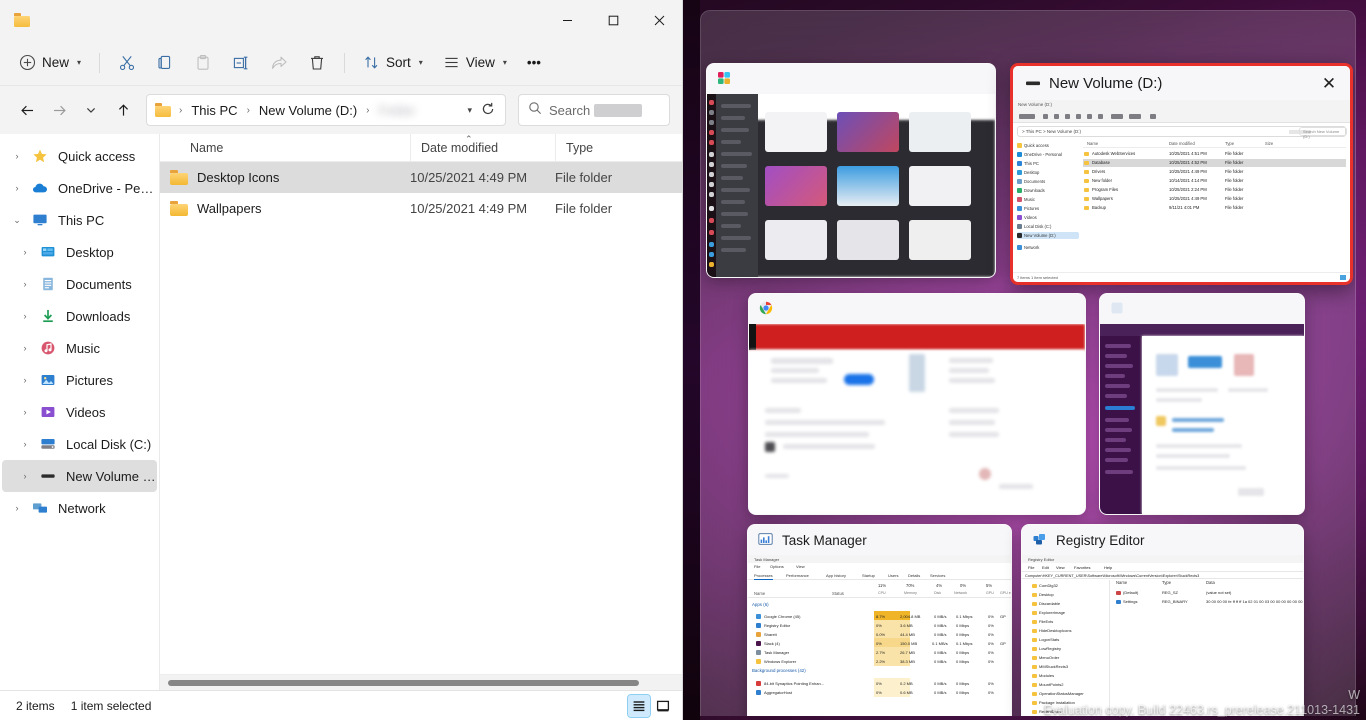 Image resolution: width=1366 pixels, height=720 pixels. What do you see at coordinates (163, 110) in the screenshot?
I see `folder-icon` at bounding box center [163, 110].